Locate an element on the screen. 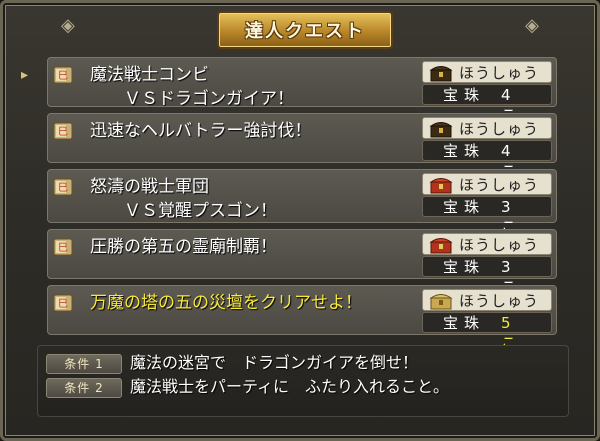  quest-row: 巳 魔法戦士コンビＶＳドラゴンガイア！ ほうしゅう 宝珠 4 こ is located at coordinates (302, 90).